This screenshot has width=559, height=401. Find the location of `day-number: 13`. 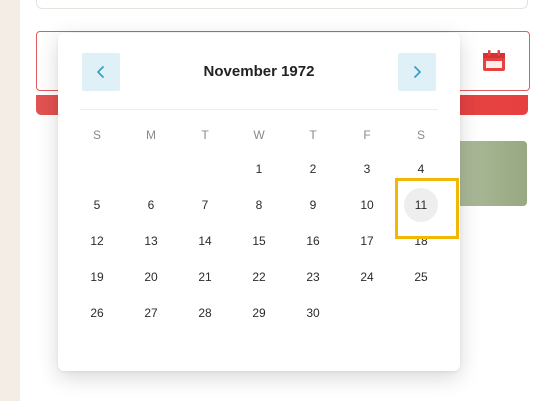

day-number: 13 is located at coordinates (151, 241).